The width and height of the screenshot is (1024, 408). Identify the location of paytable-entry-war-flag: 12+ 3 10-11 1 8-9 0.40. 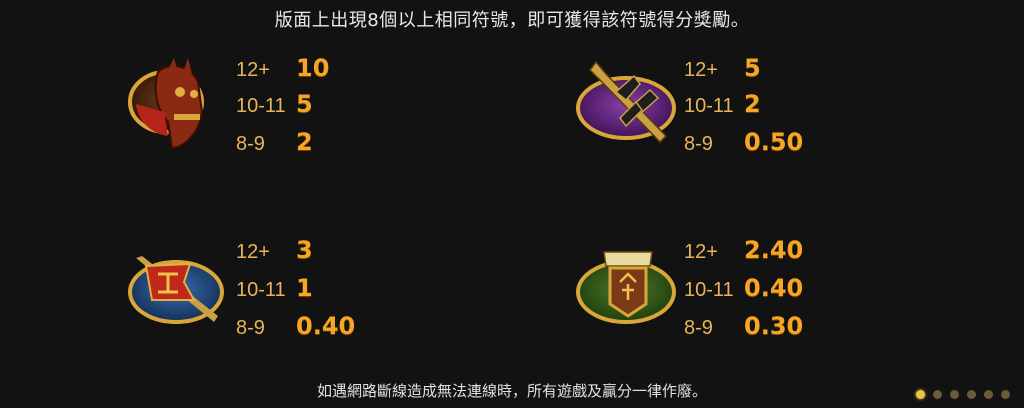
(338, 294).